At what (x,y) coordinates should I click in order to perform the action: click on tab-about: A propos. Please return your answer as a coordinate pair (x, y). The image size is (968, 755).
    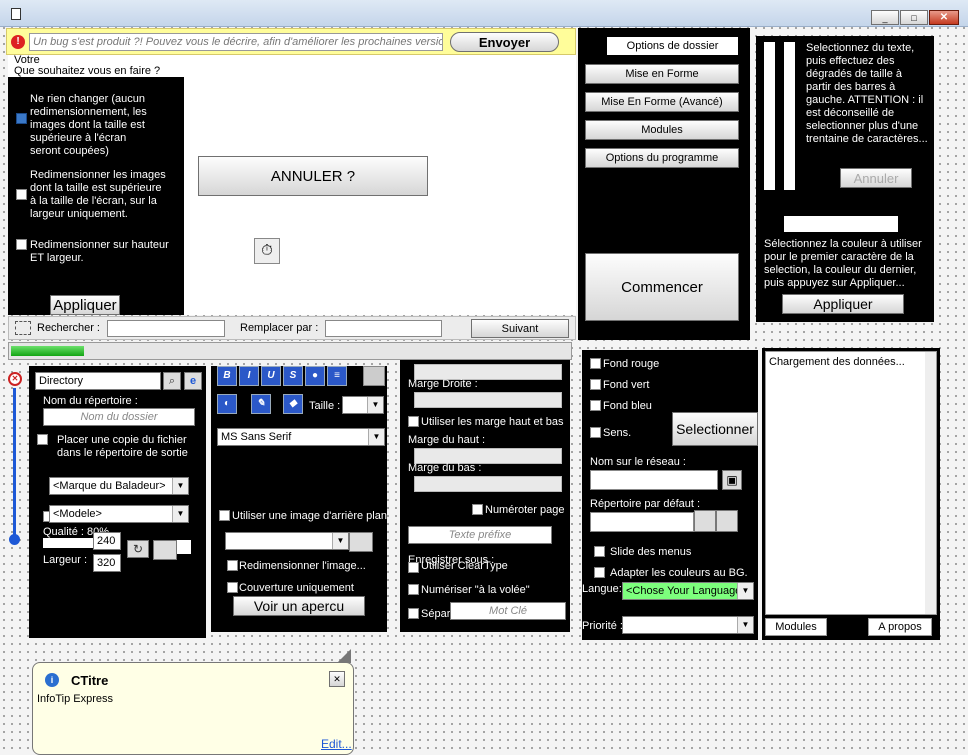
    Looking at the image, I should click on (900, 627).